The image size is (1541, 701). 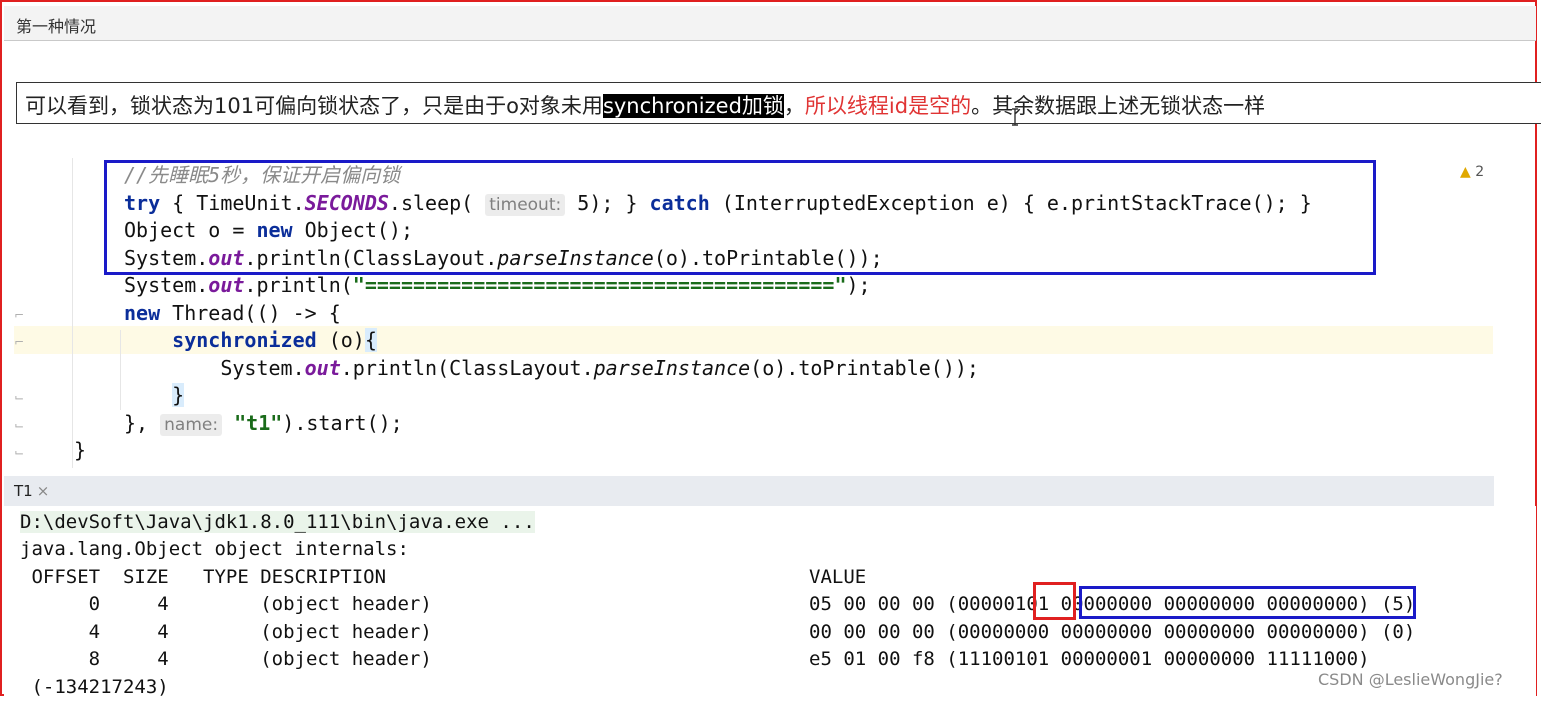 What do you see at coordinates (794, 106) in the screenshot?
I see `note-part2: ，` at bounding box center [794, 106].